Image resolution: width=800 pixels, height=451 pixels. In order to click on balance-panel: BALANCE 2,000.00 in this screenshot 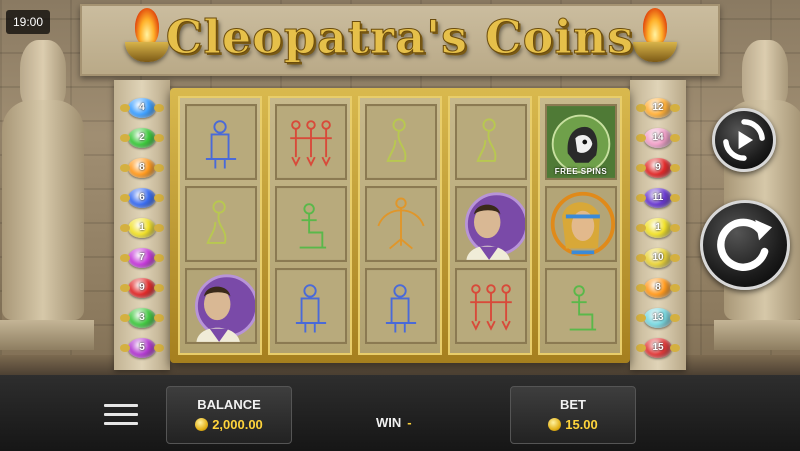, I will do `click(229, 415)`.